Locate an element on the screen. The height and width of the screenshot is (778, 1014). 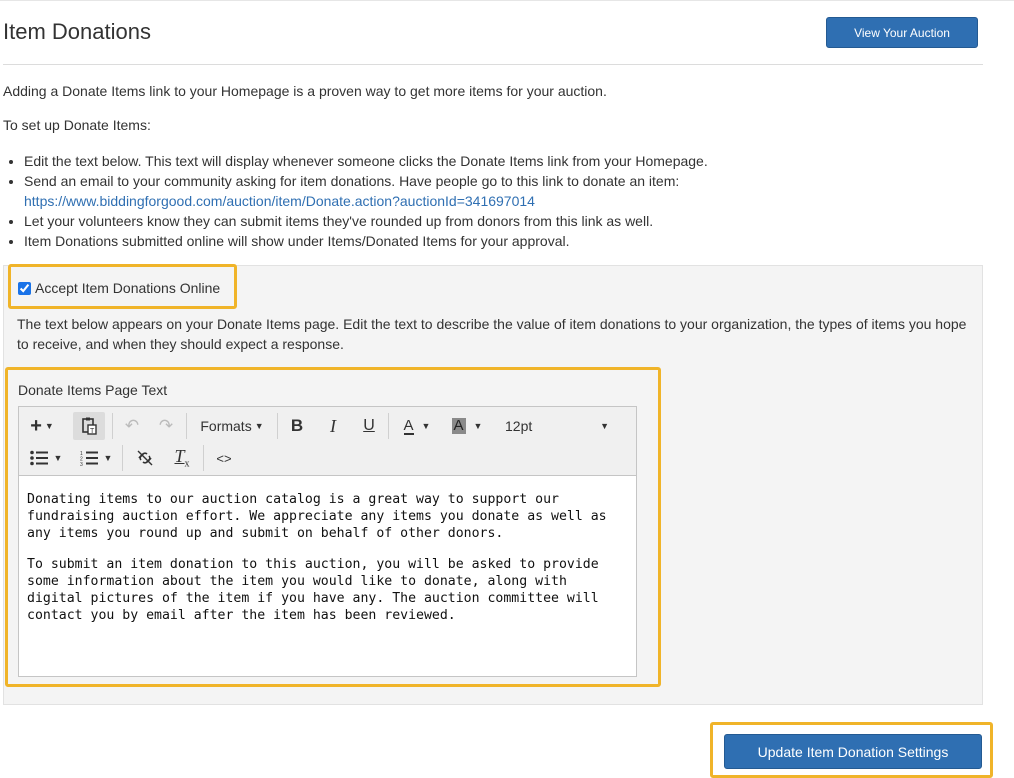
source-code-button: <> is located at coordinates (224, 458).